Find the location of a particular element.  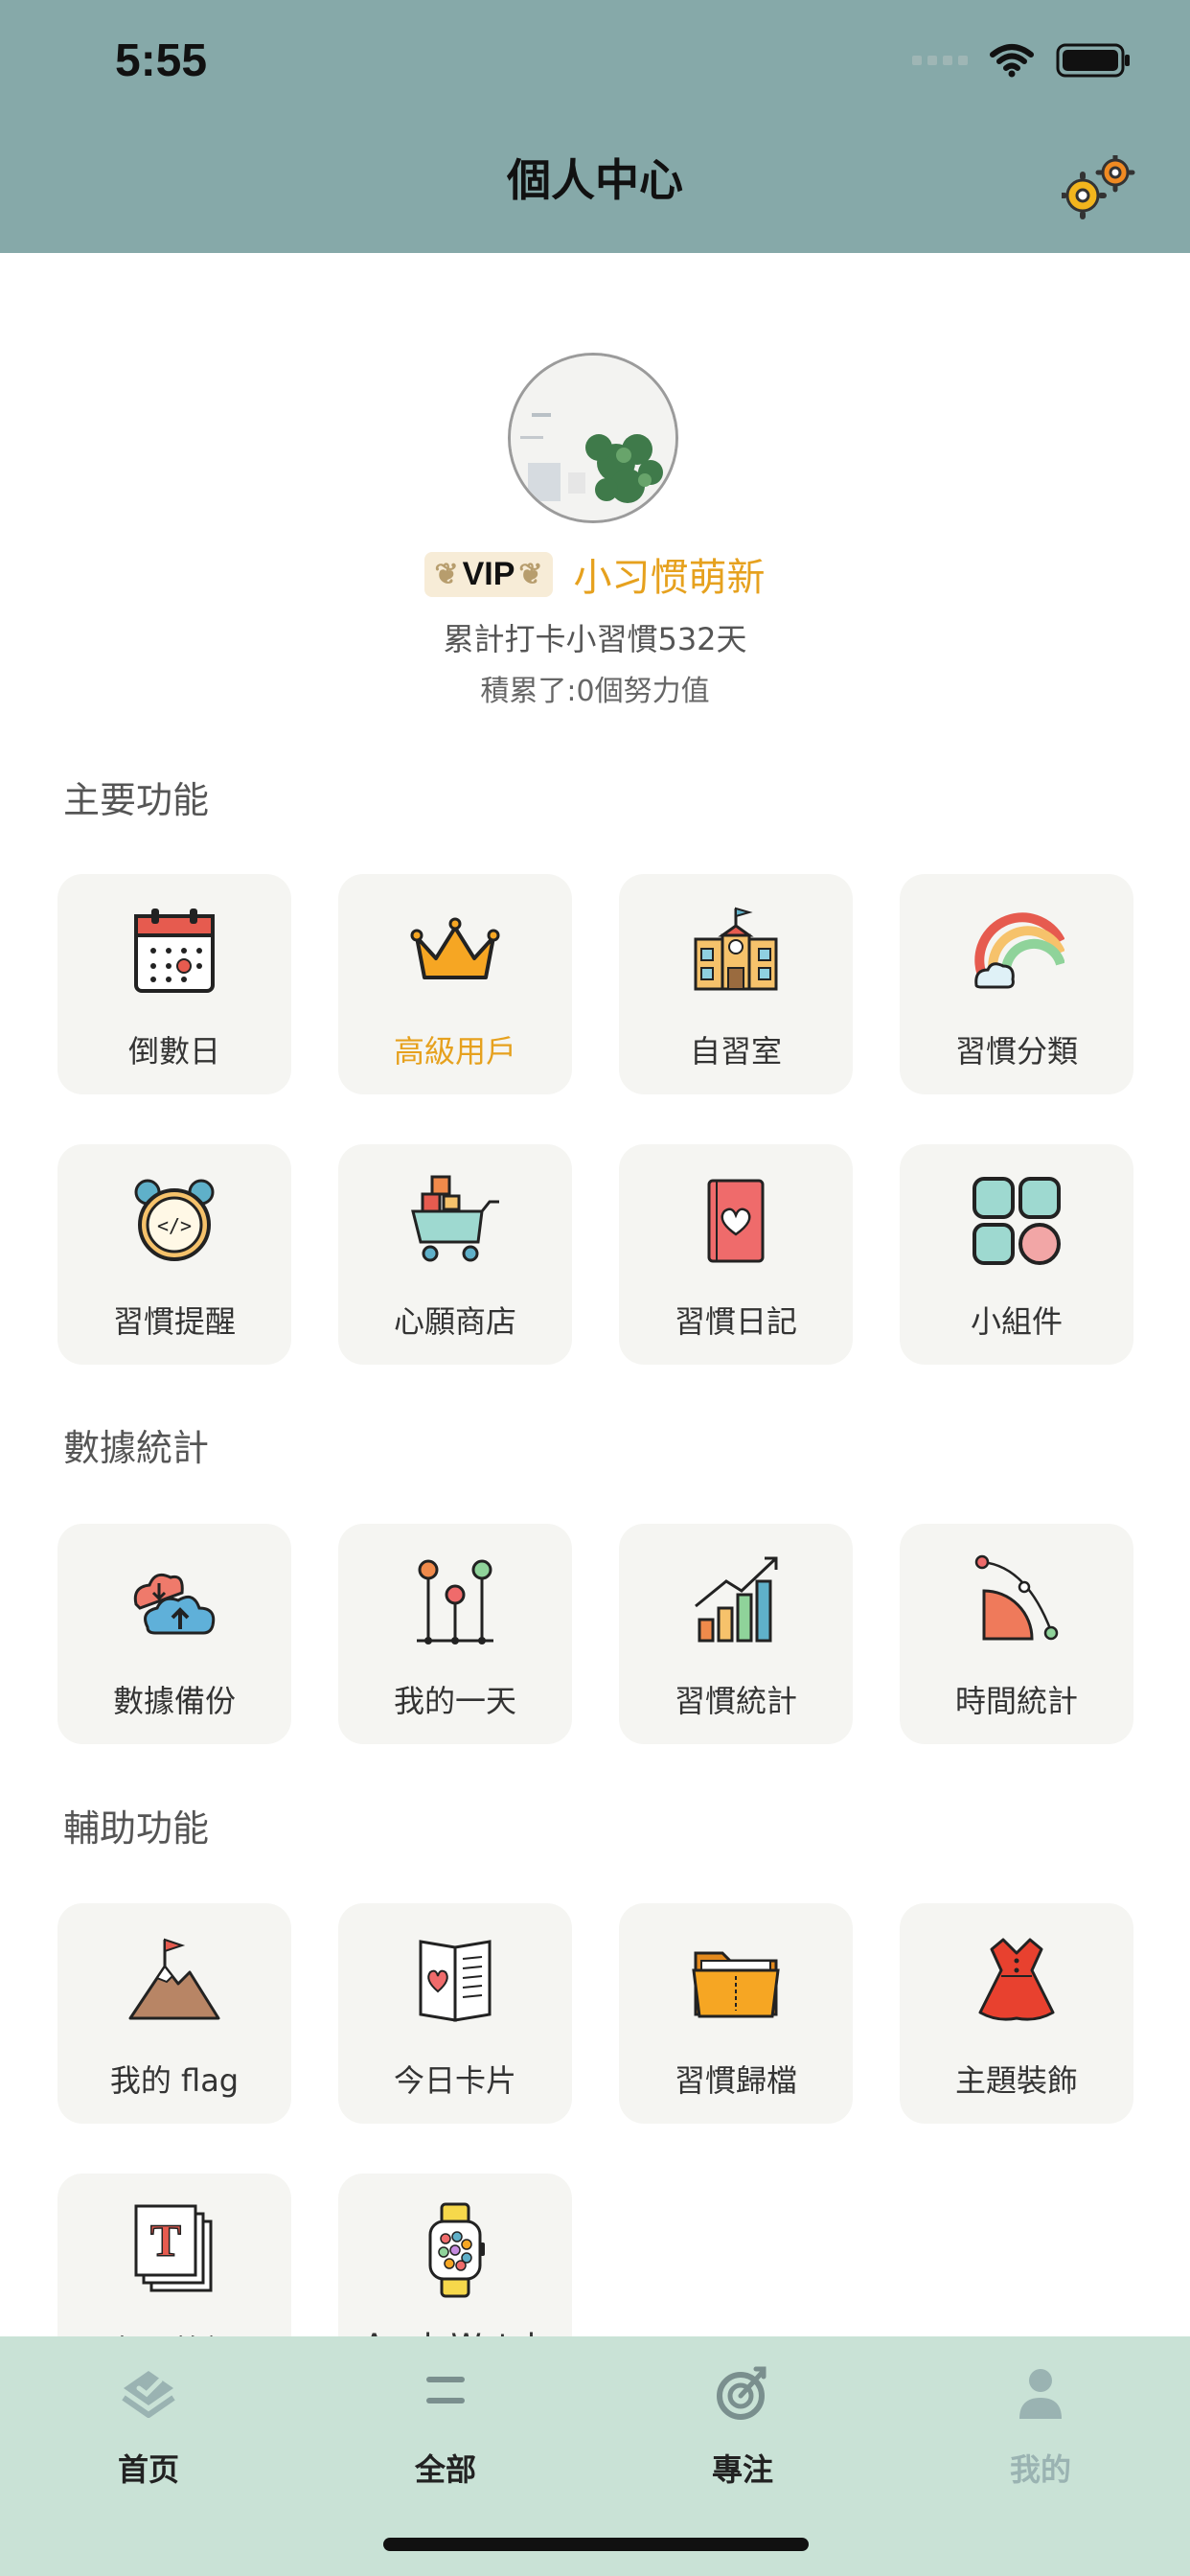

tile-habit-archive: 習慣歸檔 is located at coordinates (736, 2013).